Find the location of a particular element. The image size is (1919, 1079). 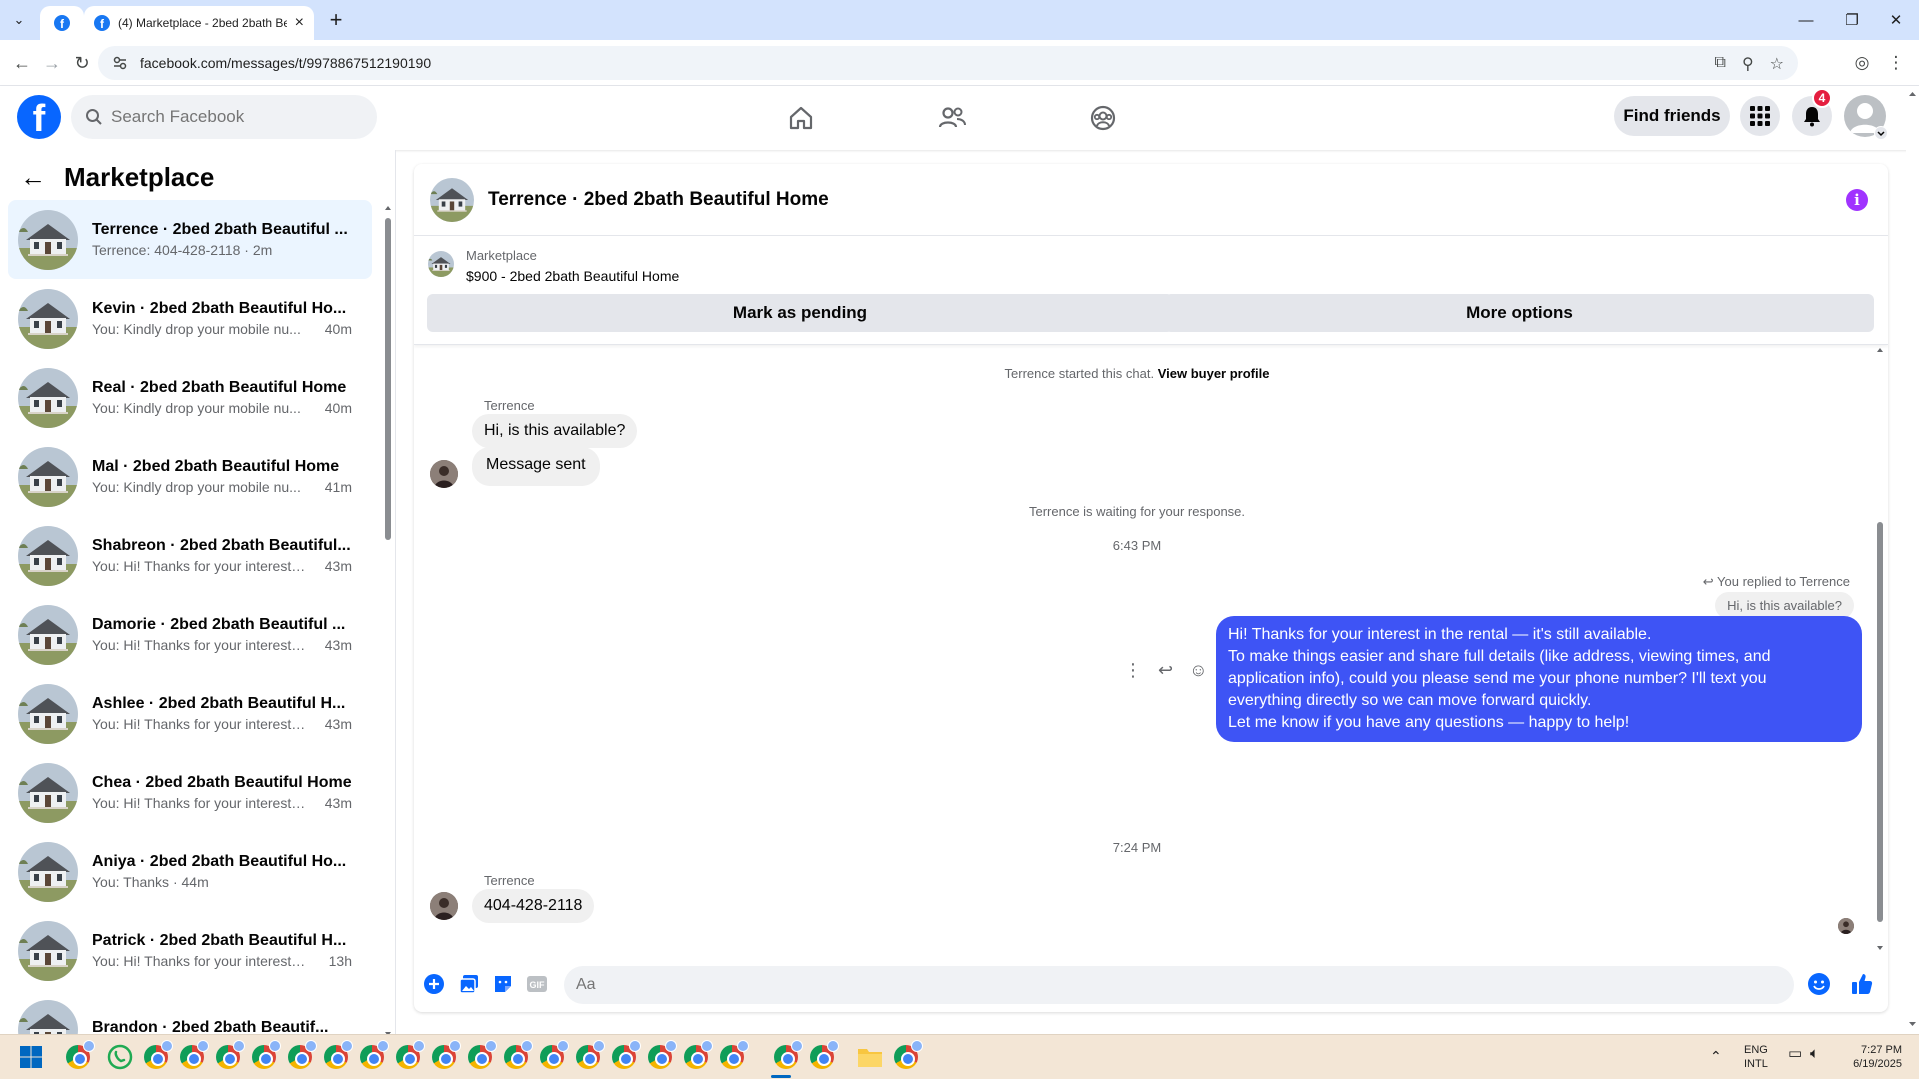

sidebar-scrollbar is located at coordinates (388, 621).